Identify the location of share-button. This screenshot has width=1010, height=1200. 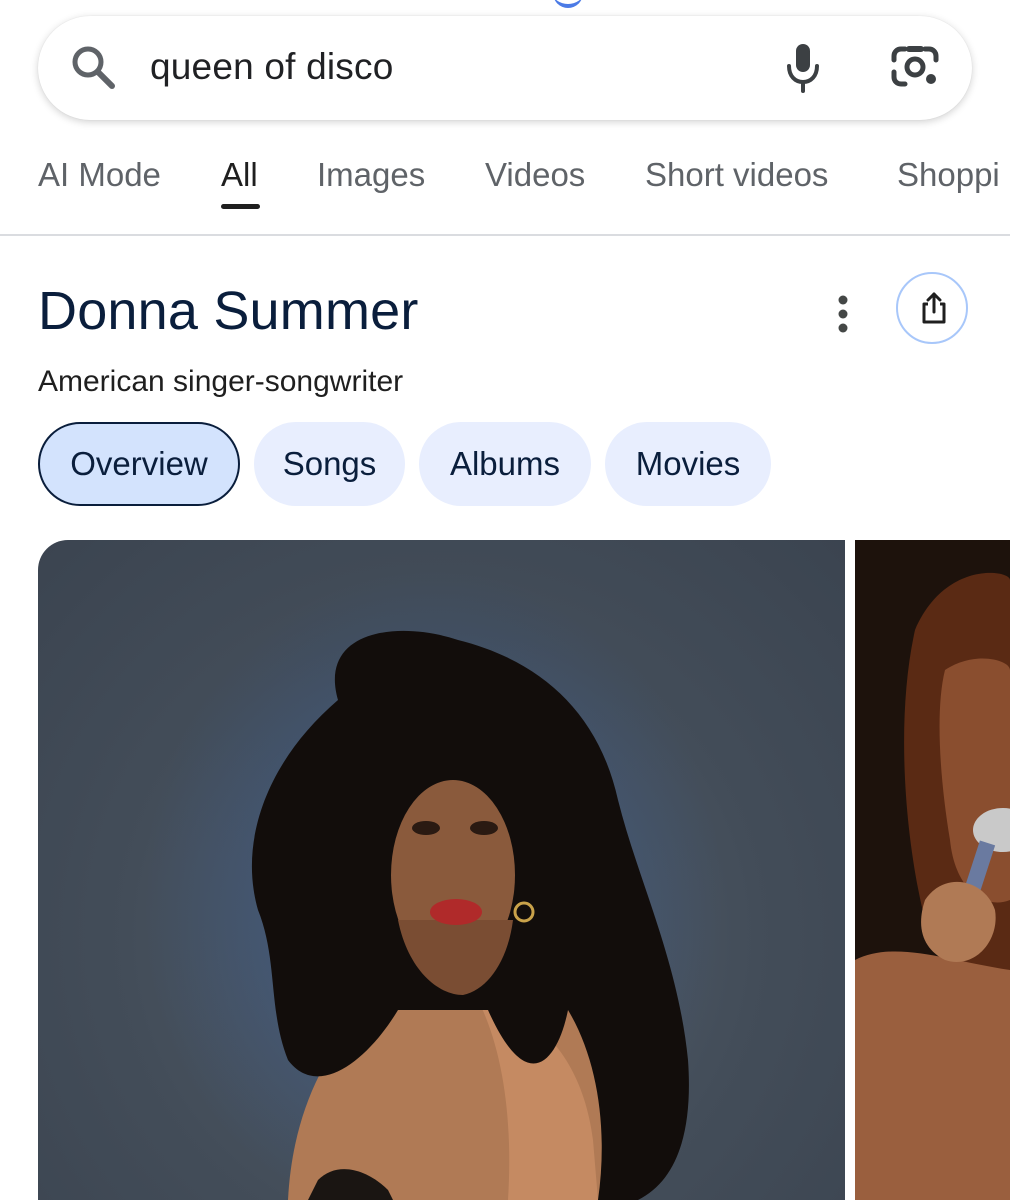
(932, 308).